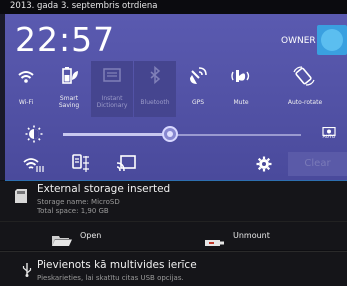 The image size is (347, 286). What do you see at coordinates (112, 102) in the screenshot?
I see `toggle-instant-dictionary-label: Instant Dictionary` at bounding box center [112, 102].